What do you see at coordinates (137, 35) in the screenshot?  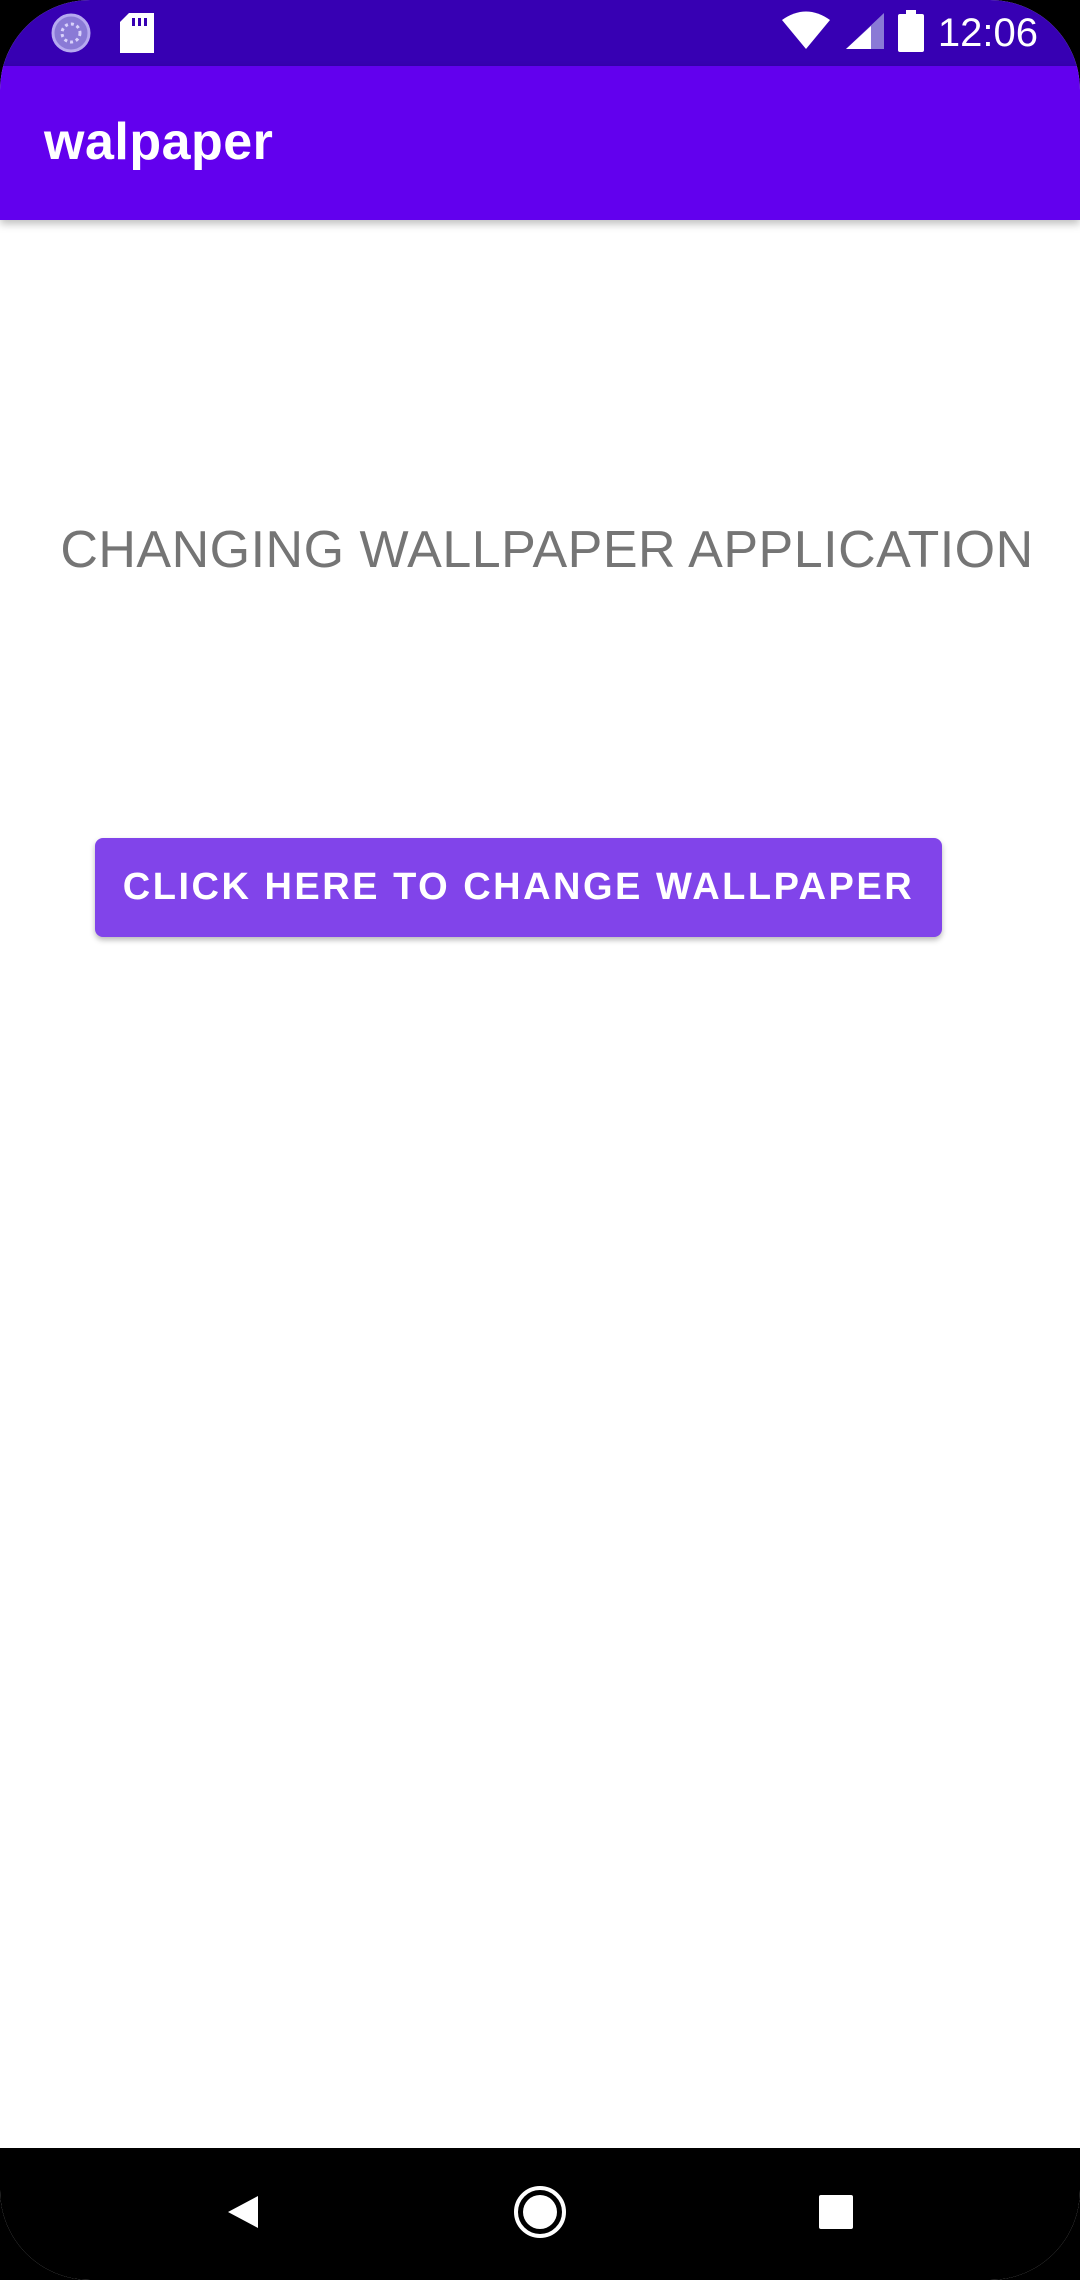 I see `sd-card-icon` at bounding box center [137, 35].